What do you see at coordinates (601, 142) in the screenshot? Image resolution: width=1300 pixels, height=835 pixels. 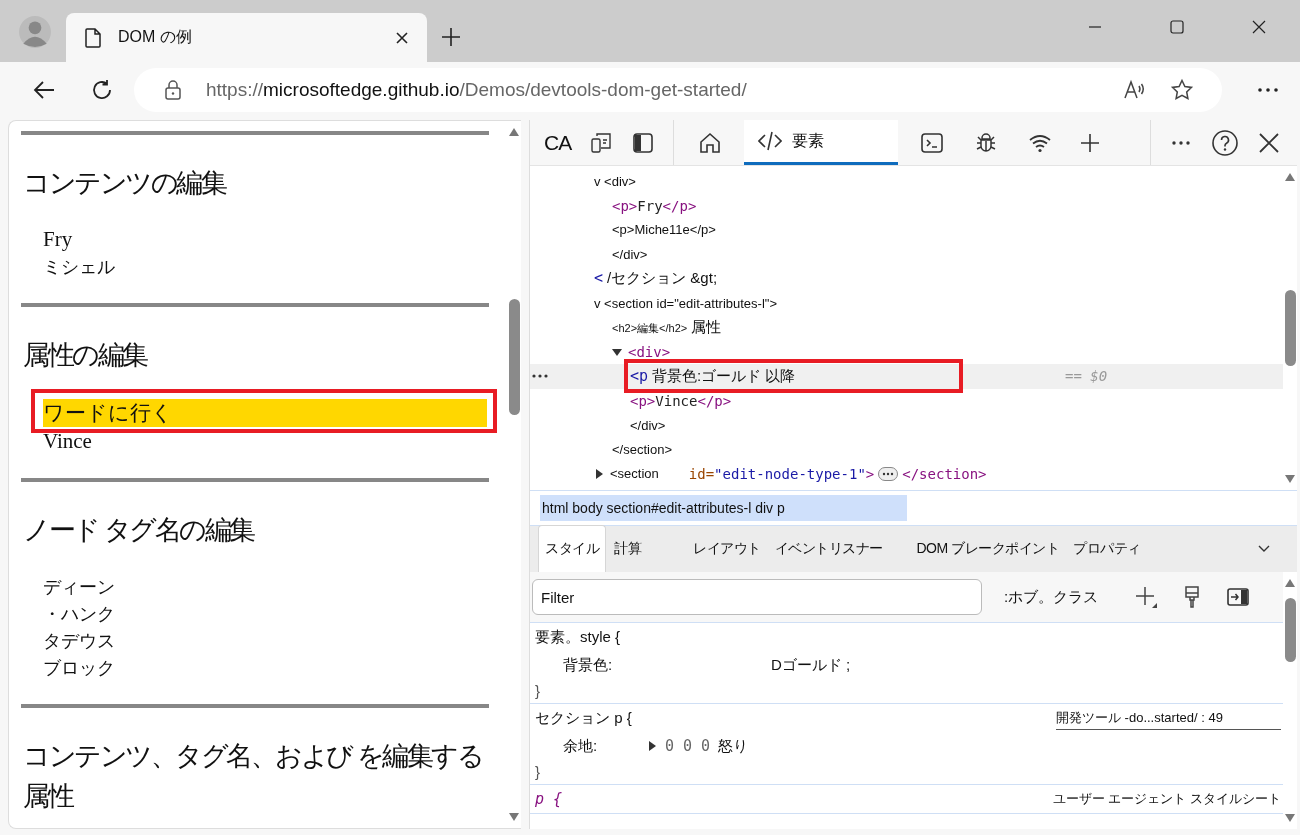 I see `device-emulation-icon` at bounding box center [601, 142].